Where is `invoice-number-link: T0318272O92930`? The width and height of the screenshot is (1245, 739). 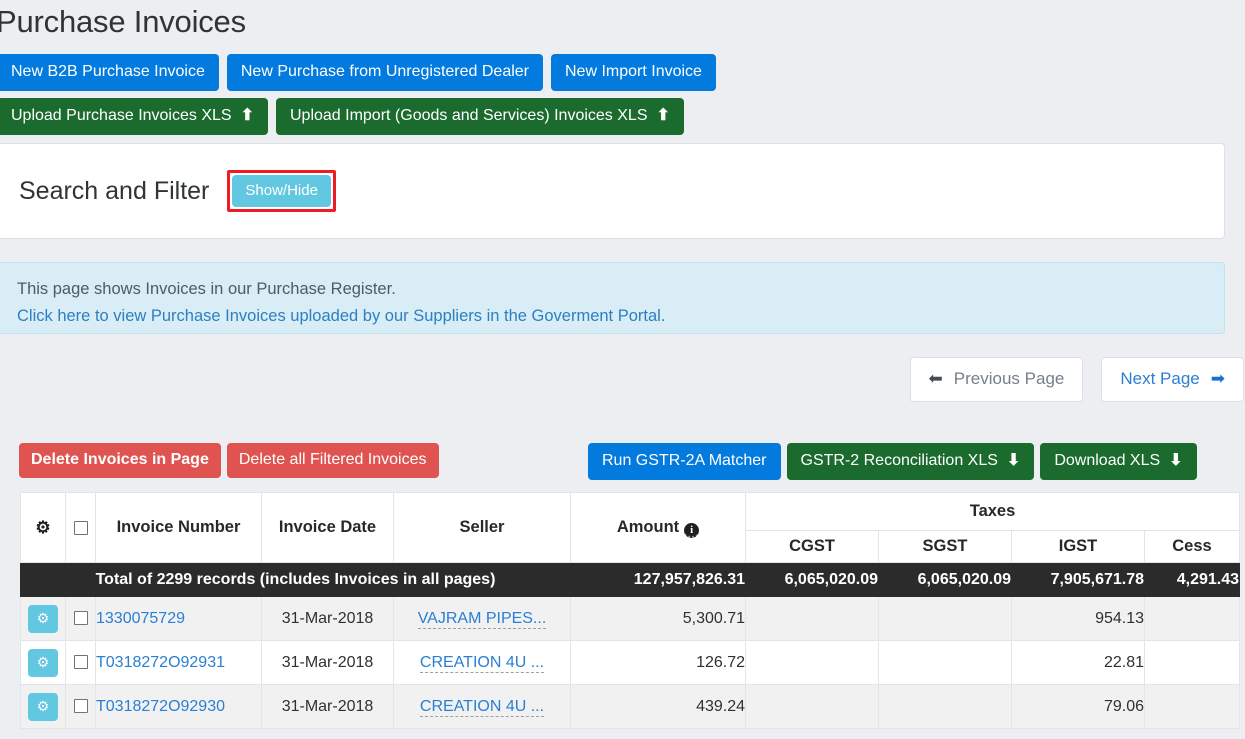 invoice-number-link: T0318272O92930 is located at coordinates (160, 706).